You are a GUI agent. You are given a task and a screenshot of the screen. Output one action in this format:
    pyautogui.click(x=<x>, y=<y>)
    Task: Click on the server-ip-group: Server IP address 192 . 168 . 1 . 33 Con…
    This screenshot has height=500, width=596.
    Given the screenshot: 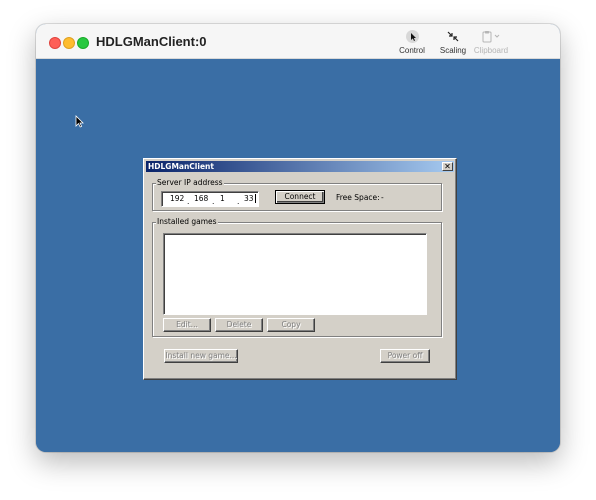 What is the action you would take?
    pyautogui.click(x=297, y=194)
    